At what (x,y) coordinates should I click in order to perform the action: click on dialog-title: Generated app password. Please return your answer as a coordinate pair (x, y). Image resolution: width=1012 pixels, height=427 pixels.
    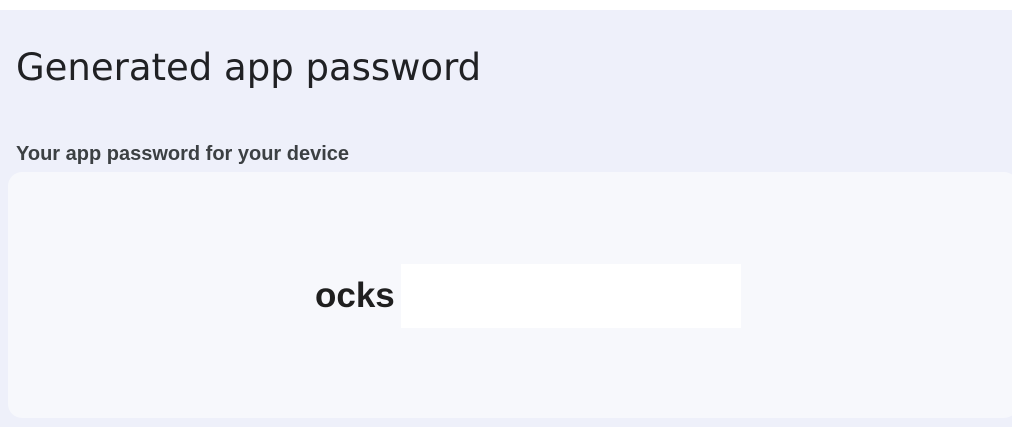
    Looking at the image, I should click on (249, 67).